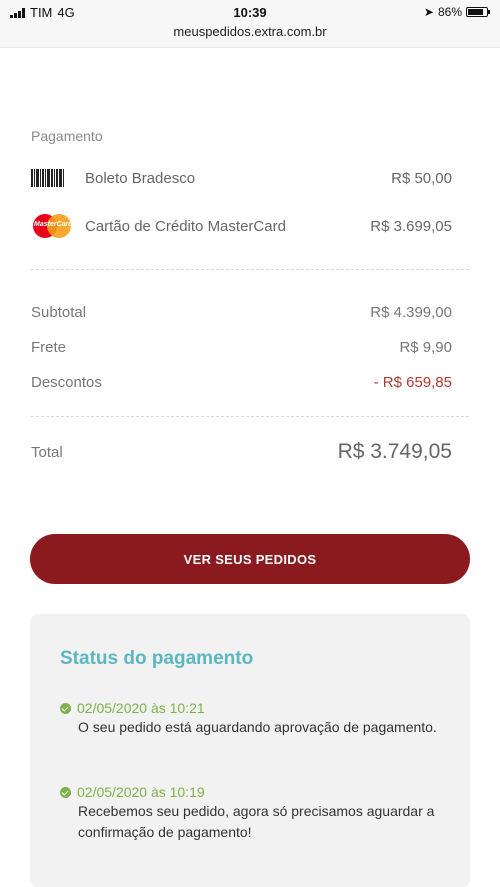 This screenshot has height=887, width=500. I want to click on mastercard-icon: MasterCard, so click(52, 226).